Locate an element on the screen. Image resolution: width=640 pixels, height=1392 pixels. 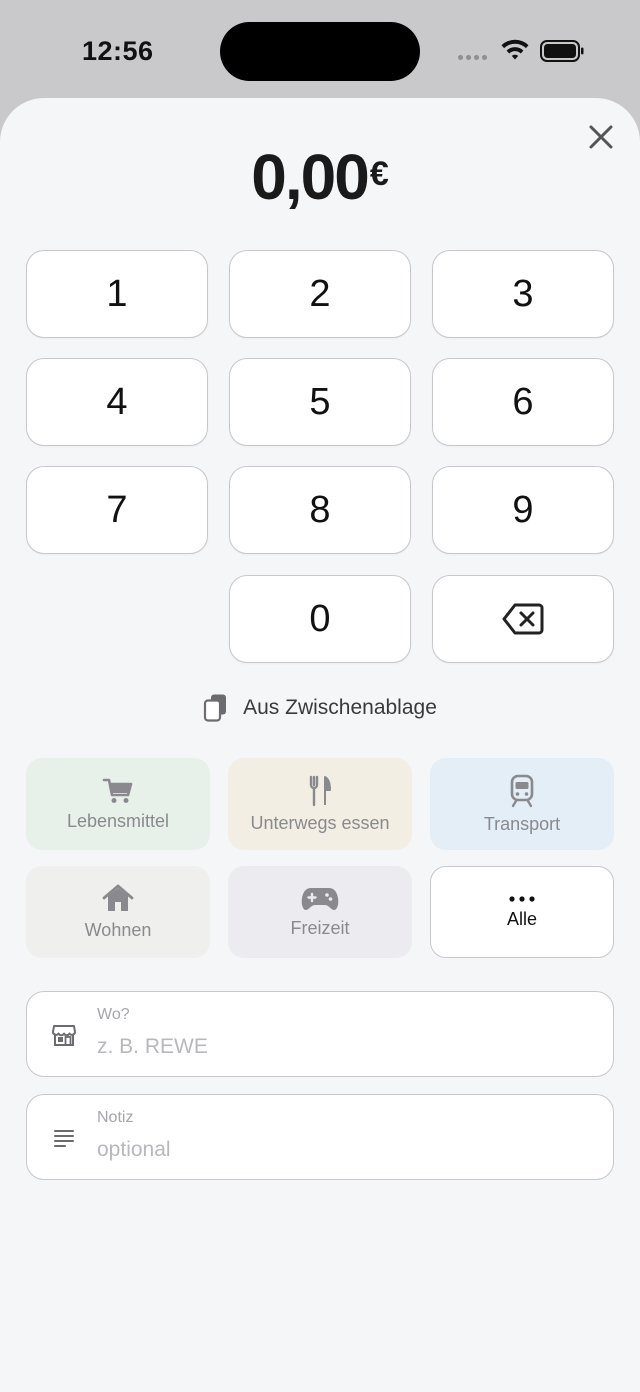
key-7: 7 is located at coordinates (117, 510).